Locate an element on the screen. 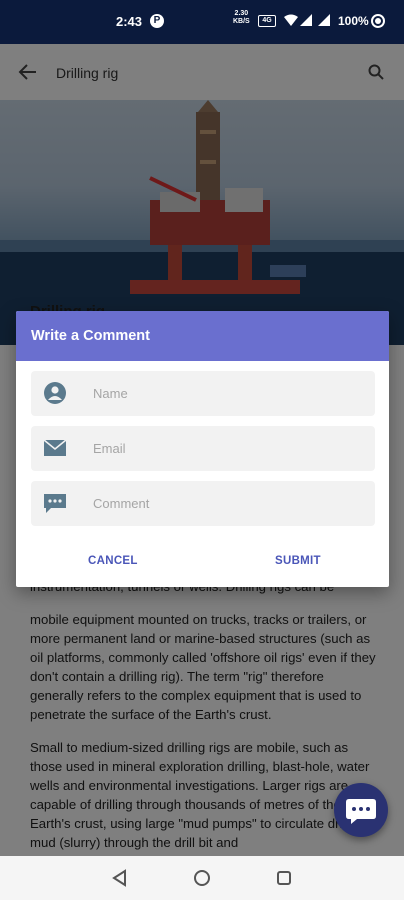  comment-icon is located at coordinates (55, 503).